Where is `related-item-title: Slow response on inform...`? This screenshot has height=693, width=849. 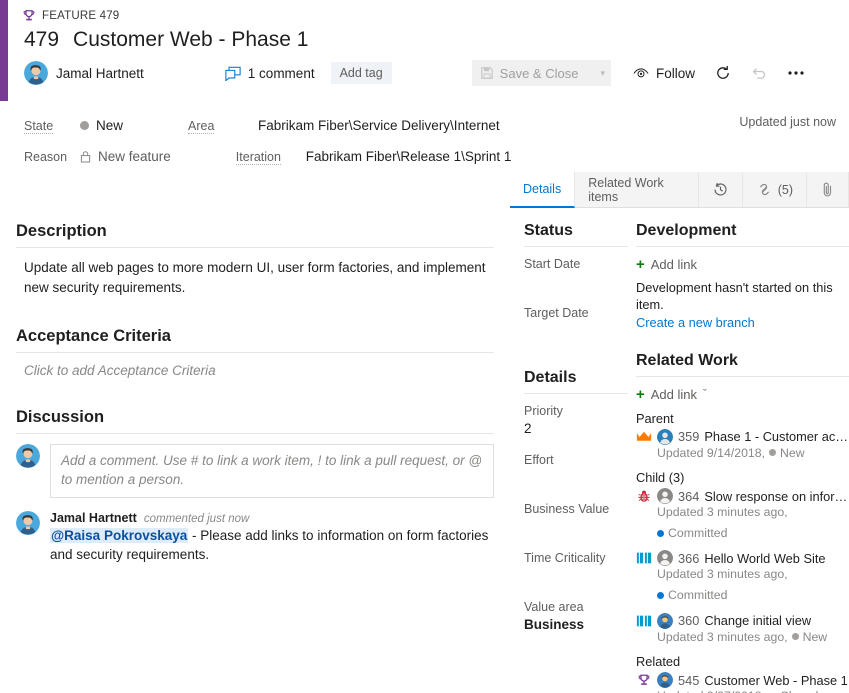 related-item-title: Slow response on inform... is located at coordinates (776, 496).